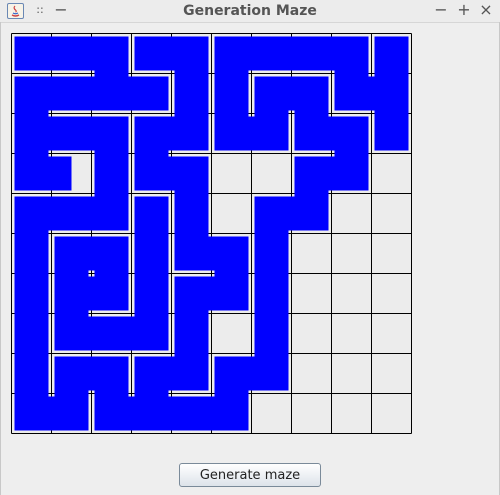 The width and height of the screenshot is (500, 495). Describe the element at coordinates (486, 10) in the screenshot. I see `close-button: ×` at that location.